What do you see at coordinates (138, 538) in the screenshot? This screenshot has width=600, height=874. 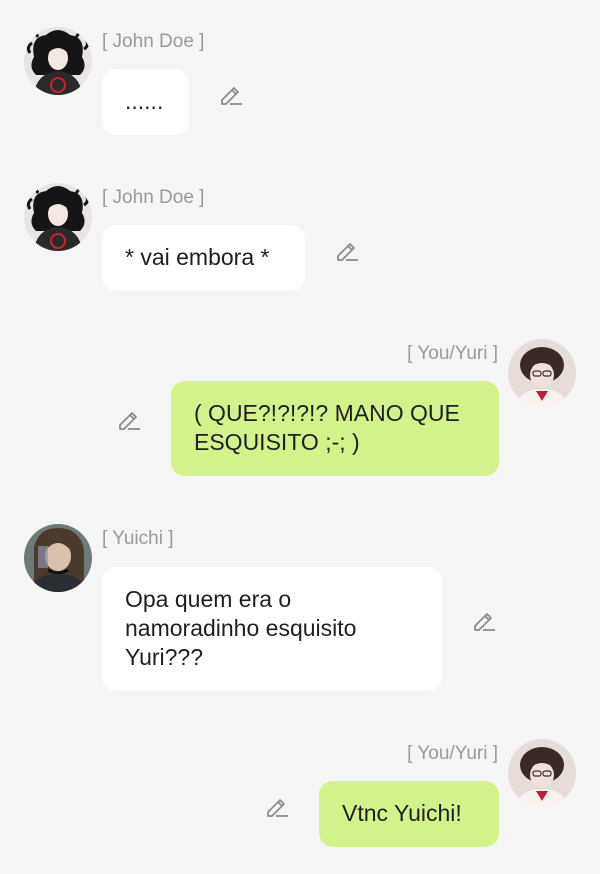 I see `sender-name: [ Yuichi ]` at bounding box center [138, 538].